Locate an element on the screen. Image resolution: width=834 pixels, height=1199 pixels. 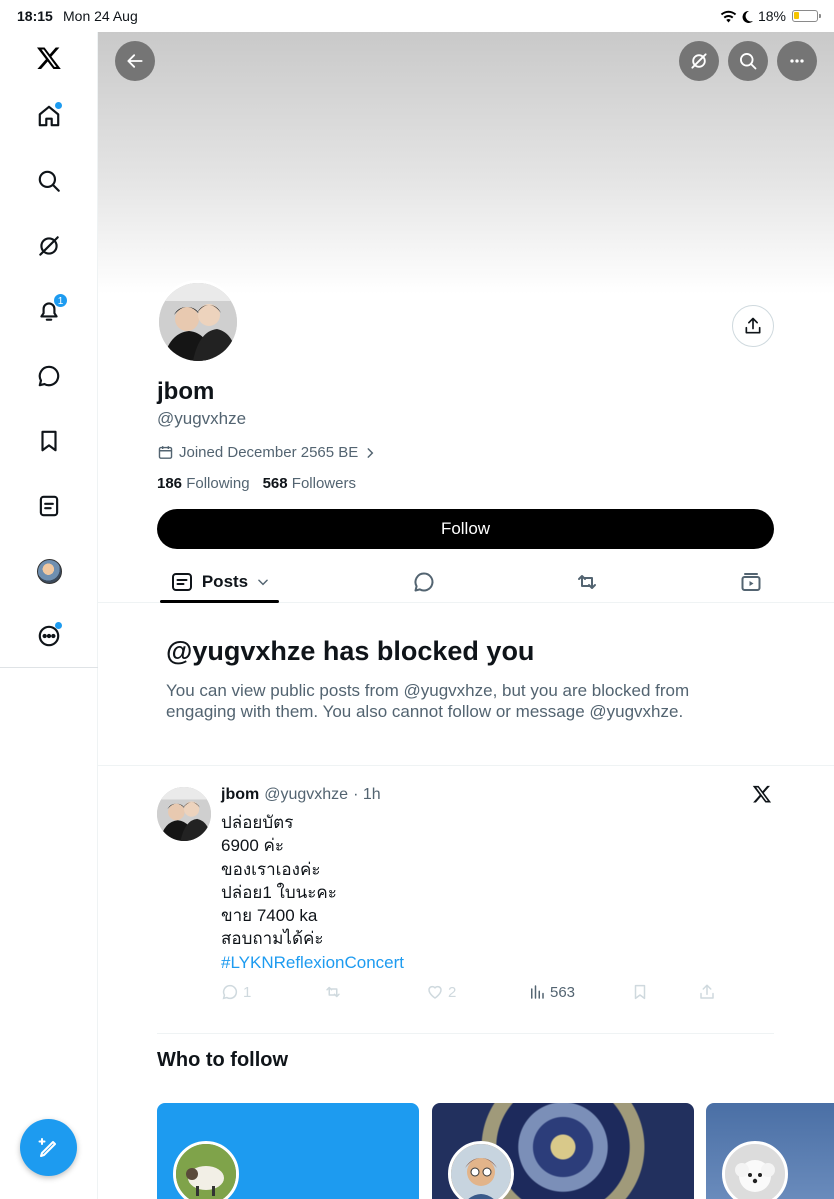
profile-display-name: jbom is located at coordinates (186, 391).